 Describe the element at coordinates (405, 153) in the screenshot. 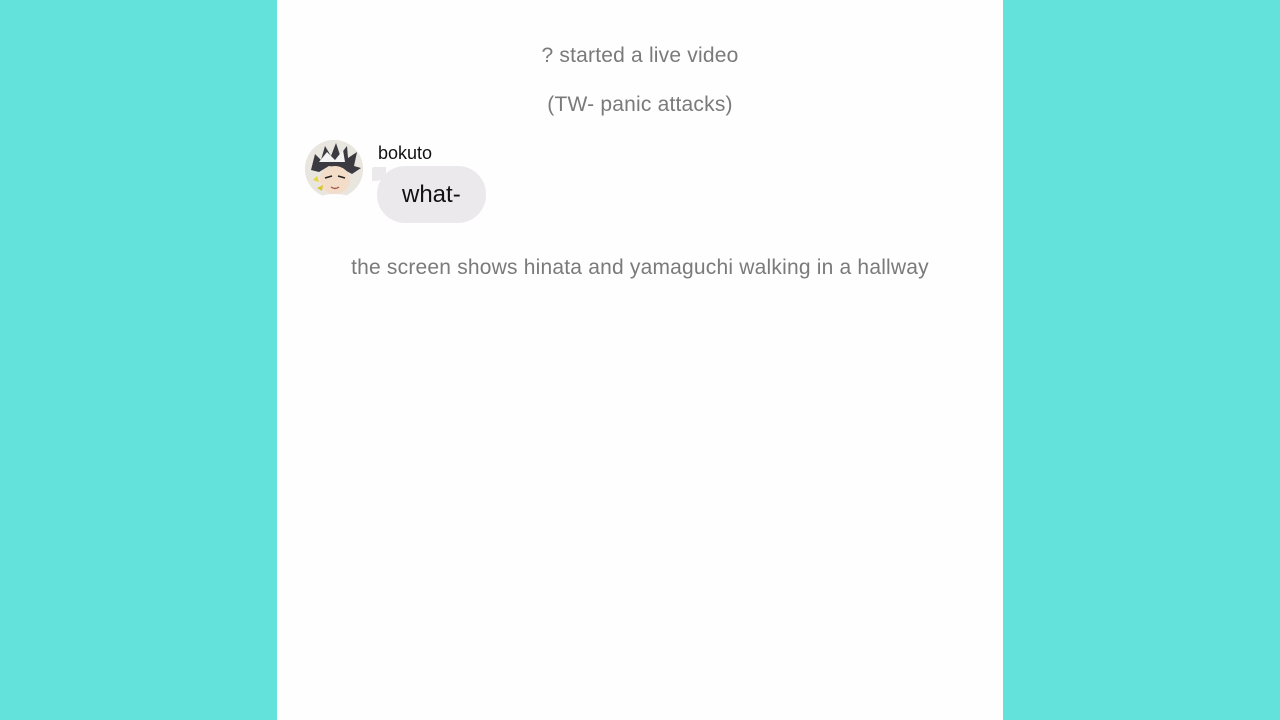

I see `message-sender-name: bokuto` at that location.